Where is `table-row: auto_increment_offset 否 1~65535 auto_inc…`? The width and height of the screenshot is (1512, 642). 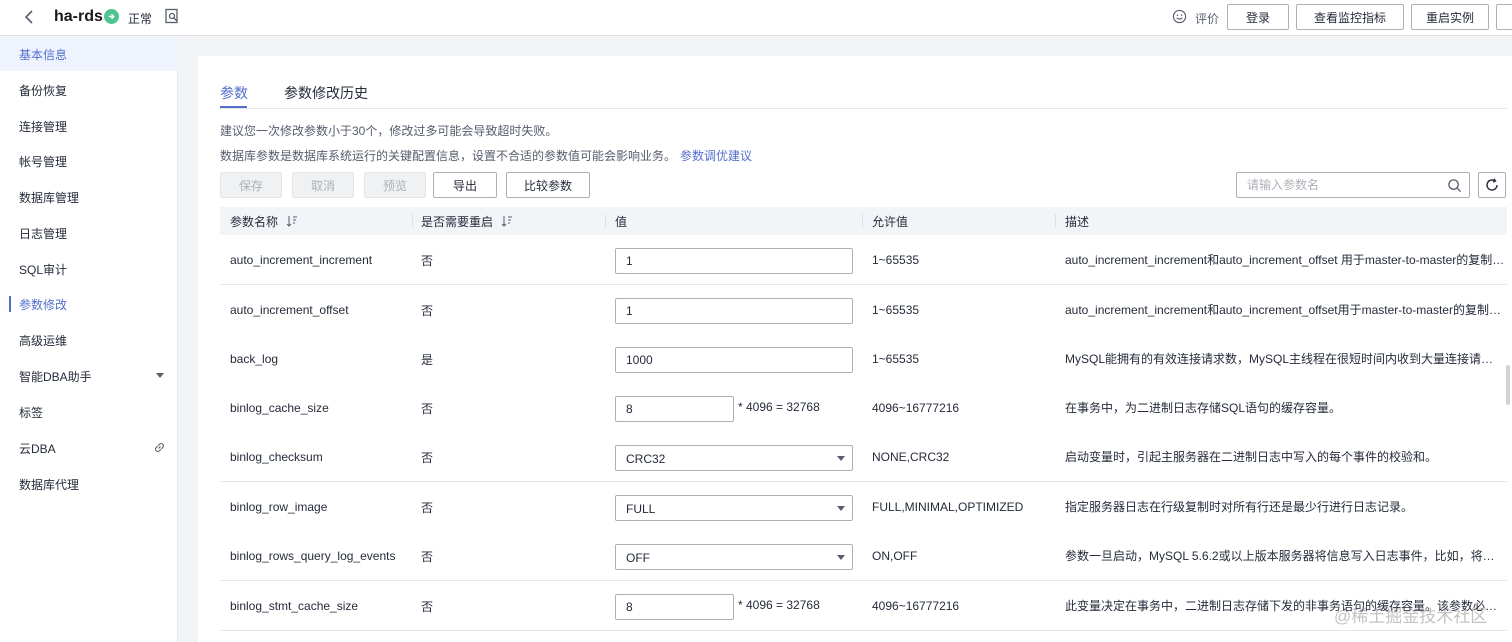
table-row: auto_increment_offset 否 1~65535 auto_inc… is located at coordinates (863, 310).